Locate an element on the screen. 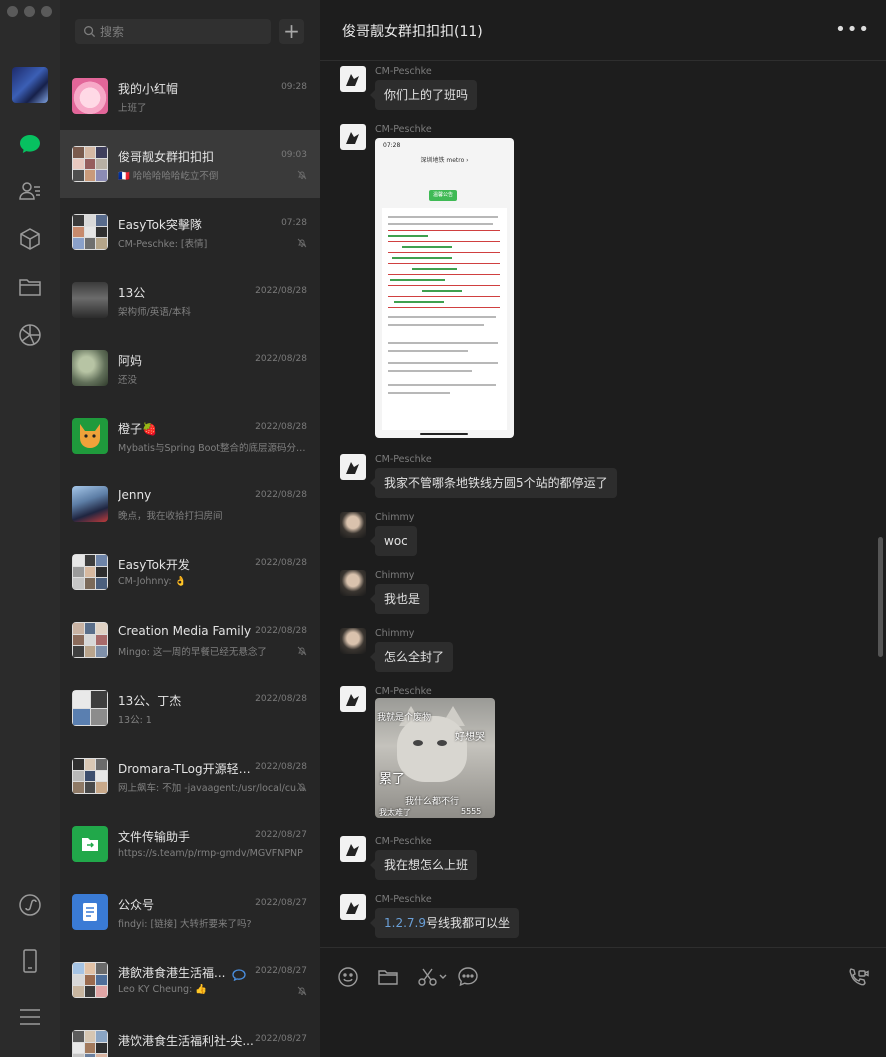  chat-item: 俊哥靓女群扣扣扣 09:03 🇫🇷 哈哈哈哈哈屹立不倒 is located at coordinates (190, 164).